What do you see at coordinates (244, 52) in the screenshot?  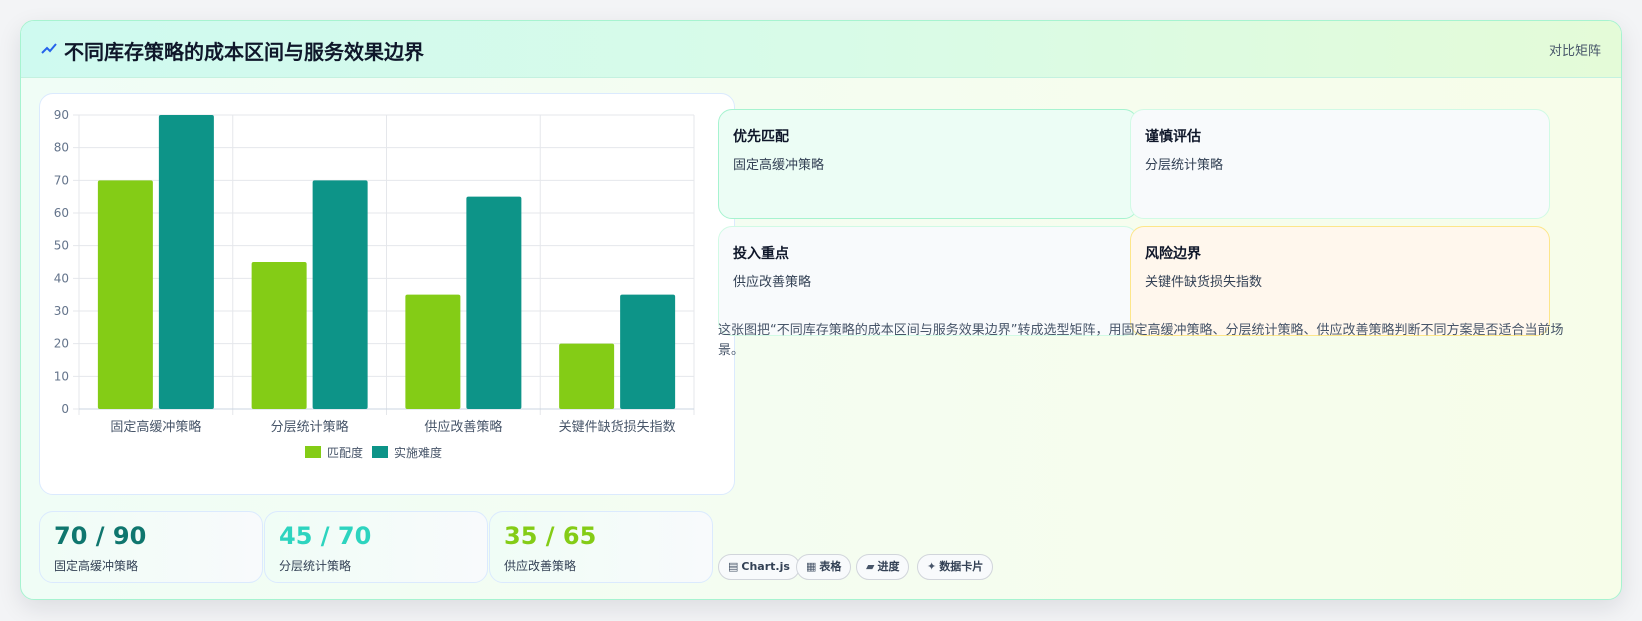 I see `page-title: 不同库存策略的成本区间与服务效果边界` at bounding box center [244, 52].